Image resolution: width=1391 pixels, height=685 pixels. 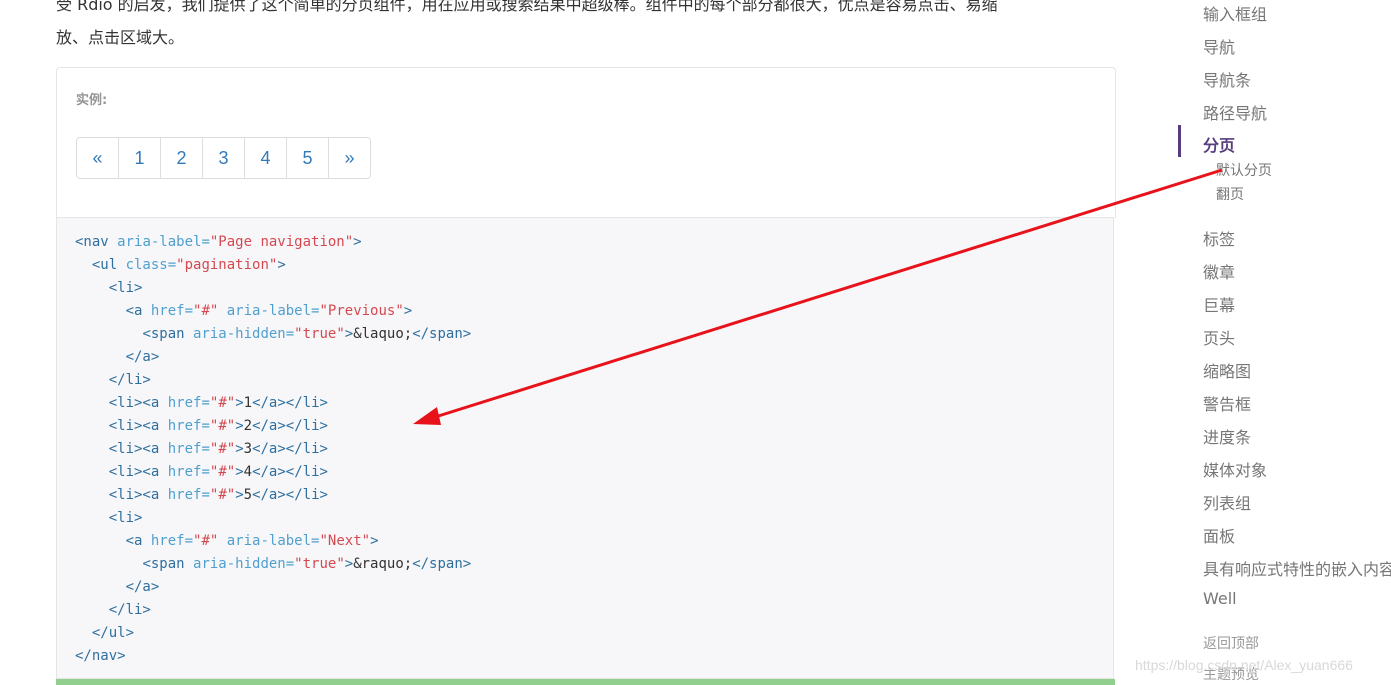 What do you see at coordinates (1244, 665) in the screenshot?
I see `watermark: https://blog.csdn.net/Alex_yuan666` at bounding box center [1244, 665].